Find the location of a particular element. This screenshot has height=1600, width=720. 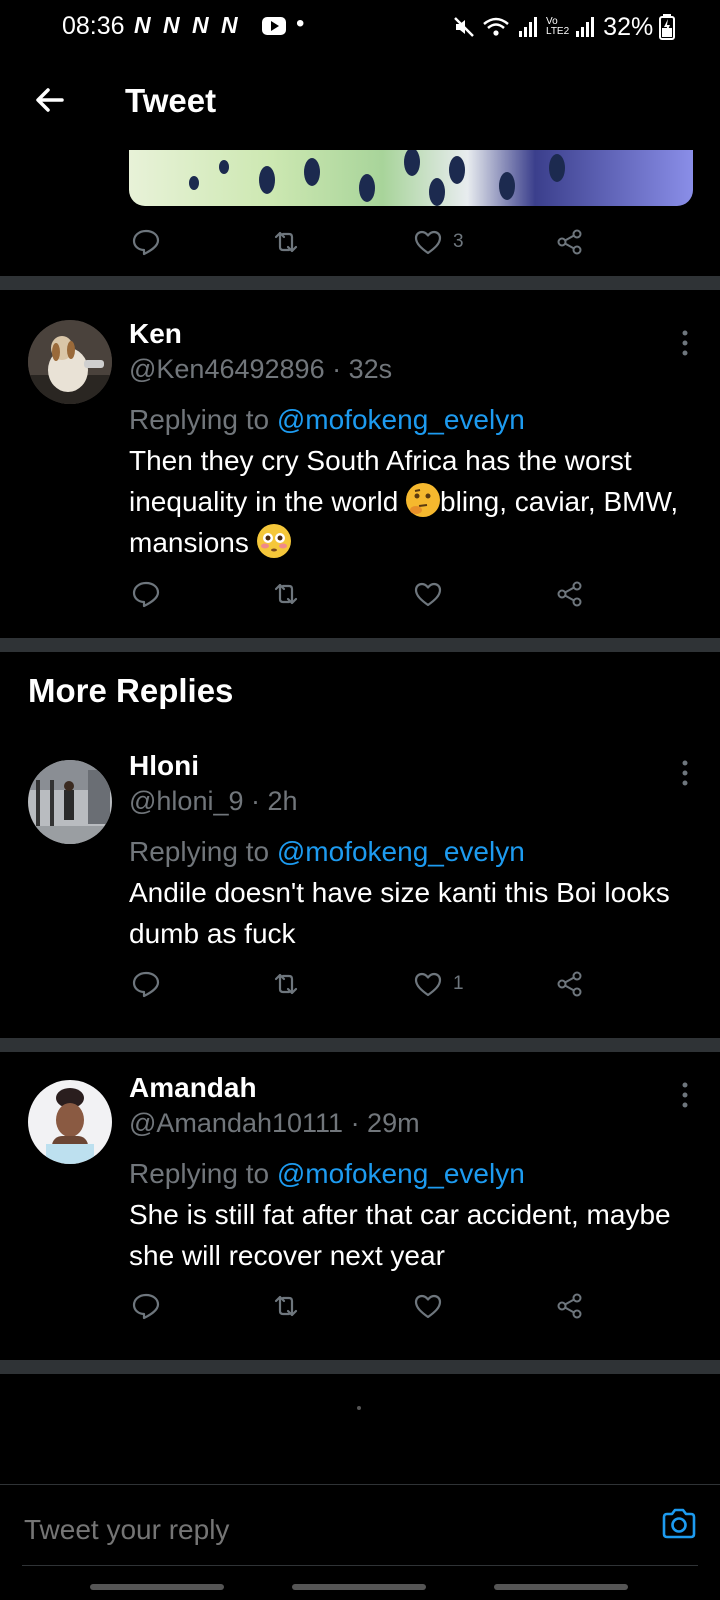

signal-2-icon is located at coordinates (585, 27).